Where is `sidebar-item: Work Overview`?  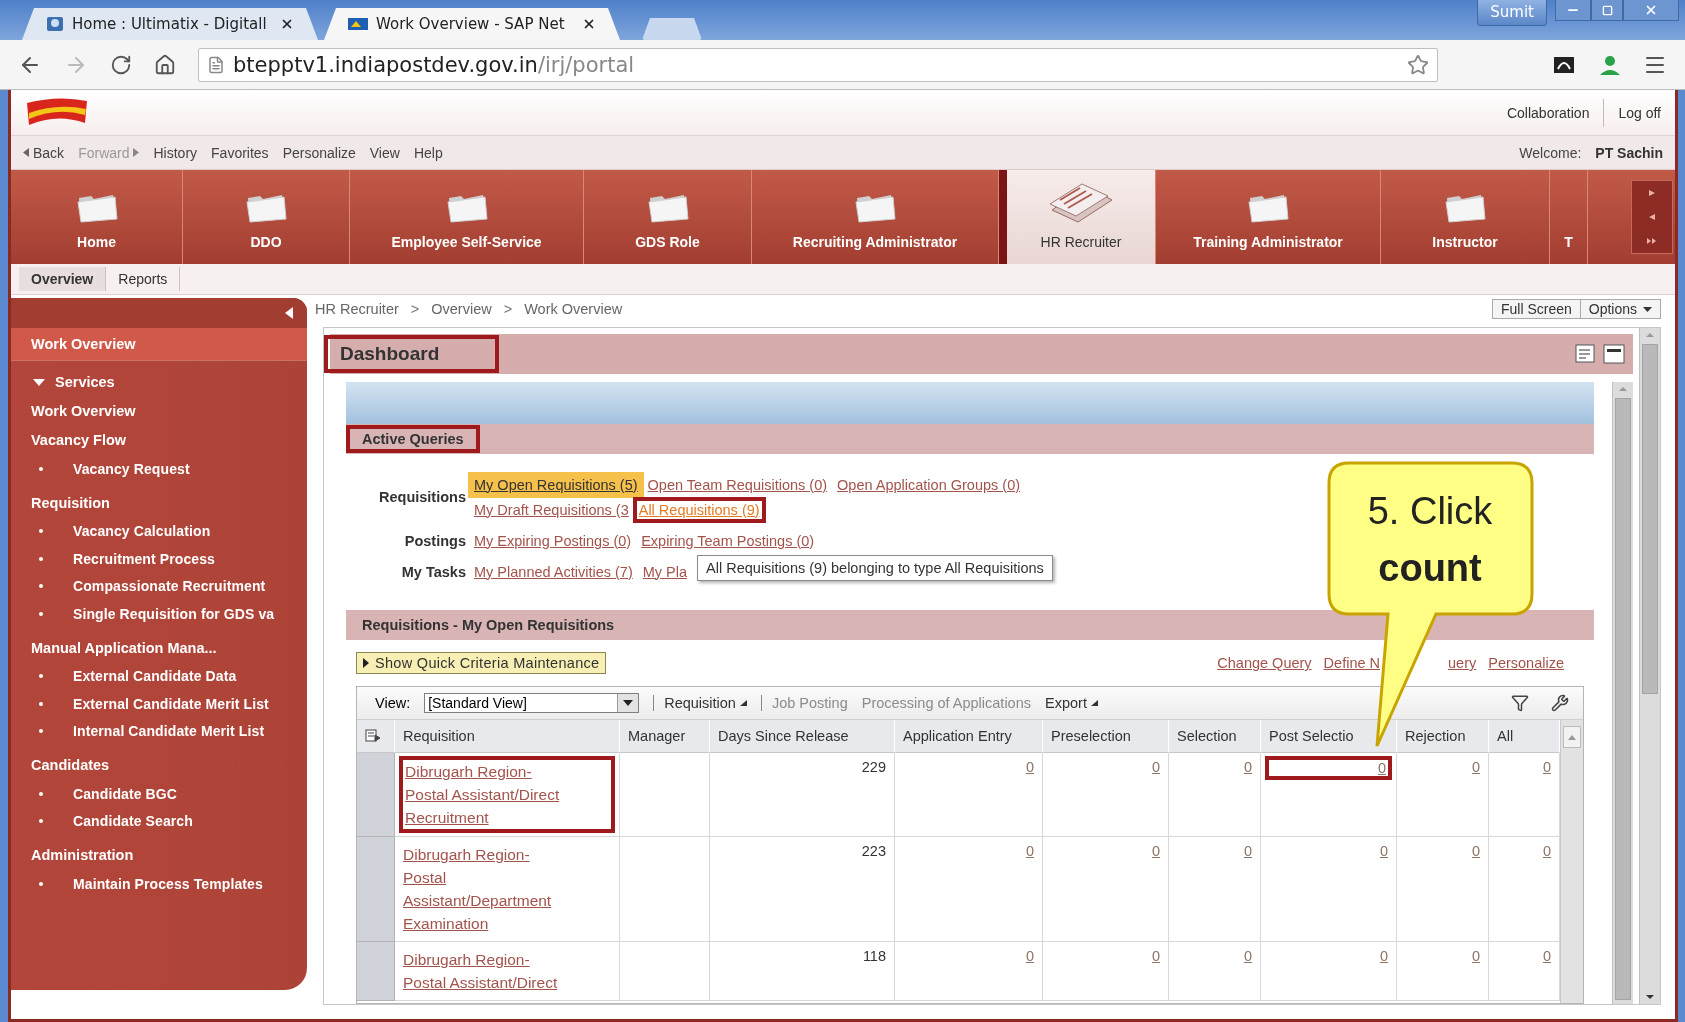
sidebar-item: Work Overview is located at coordinates (159, 344).